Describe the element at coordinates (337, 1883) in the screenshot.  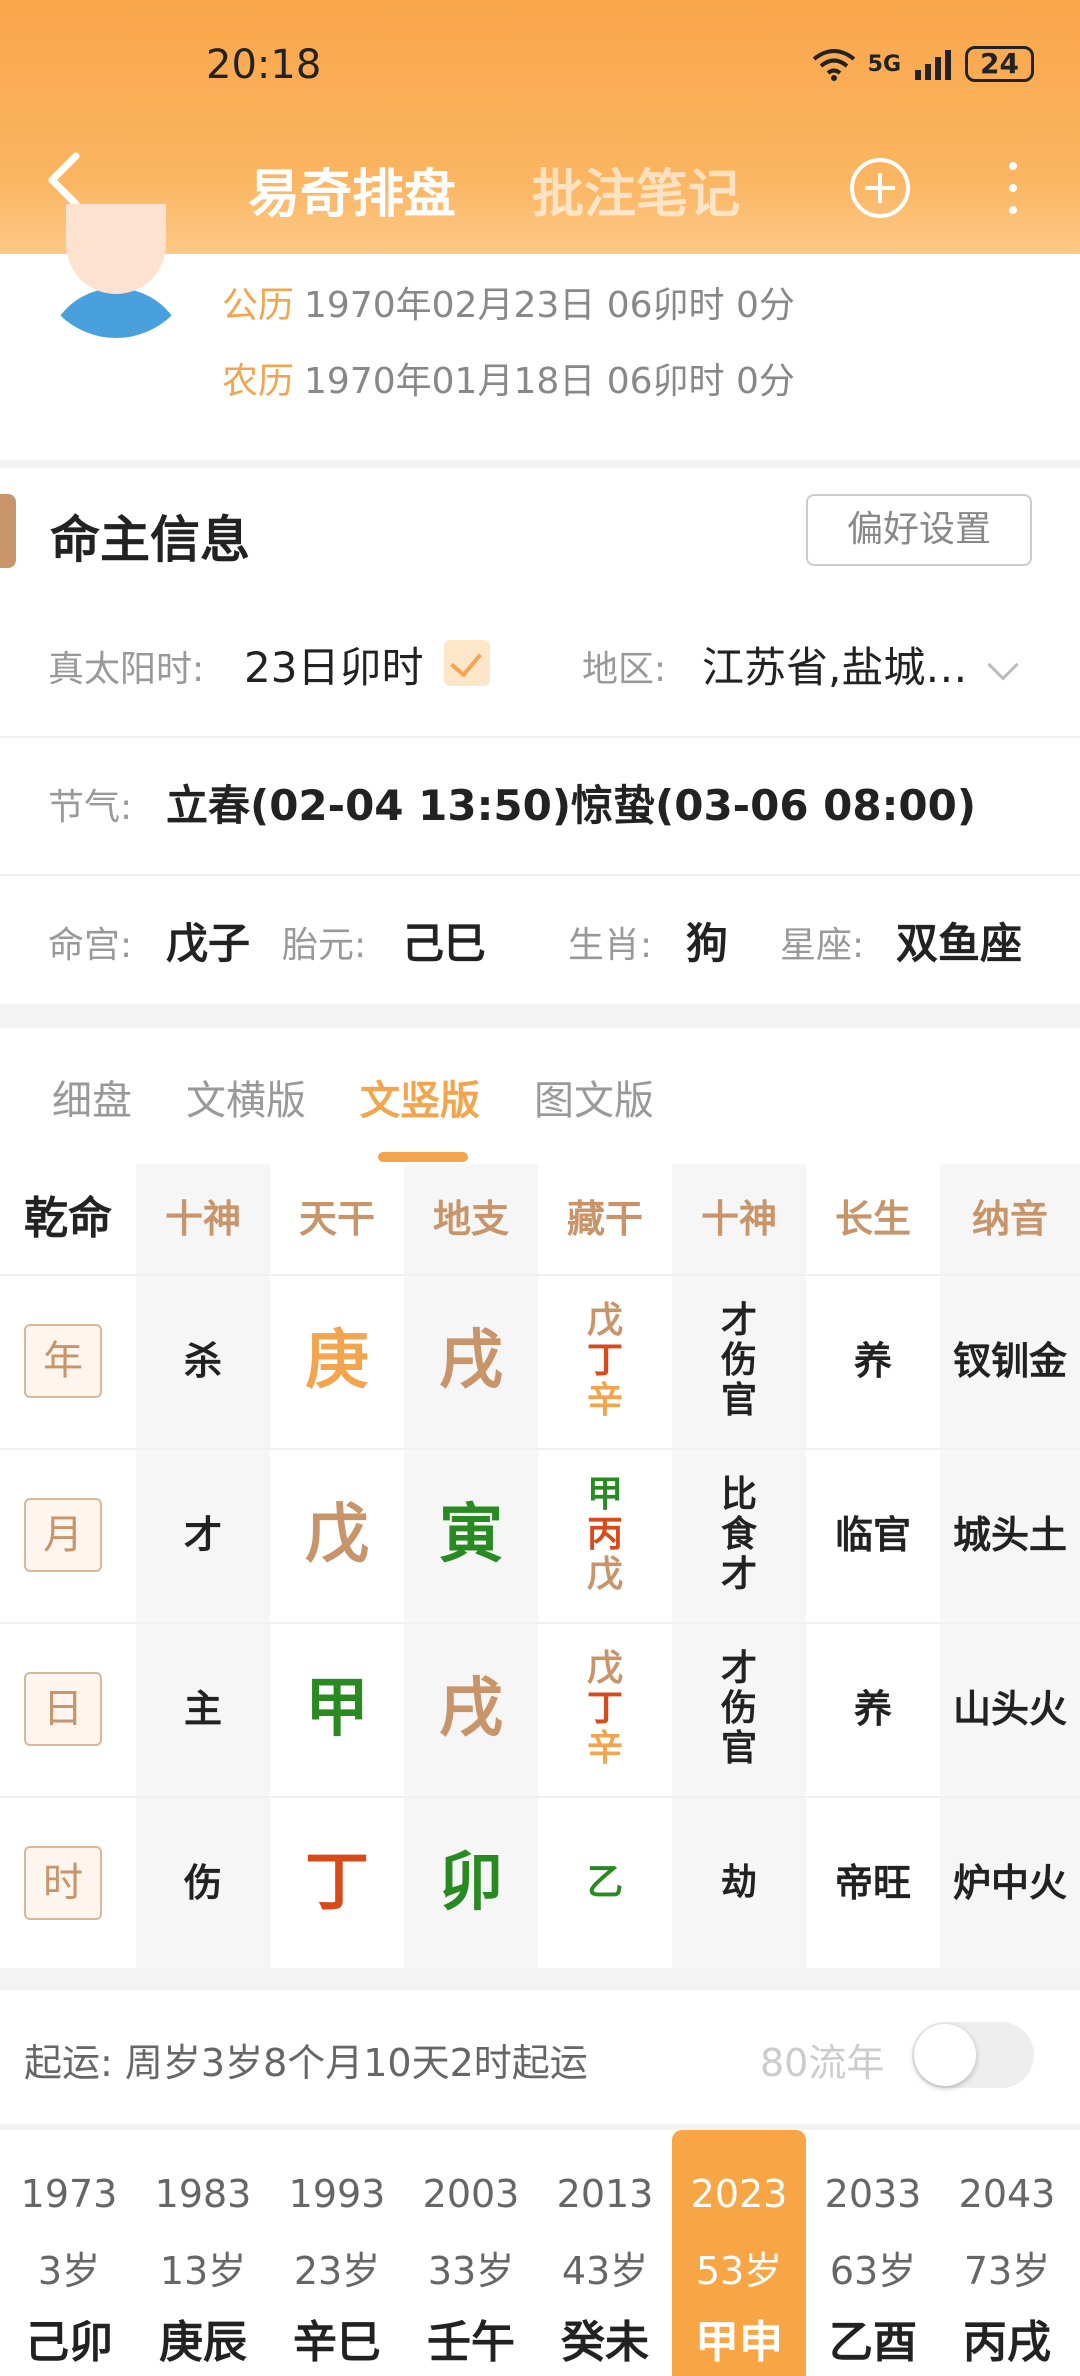
I see `tiangan-cell: 丁` at that location.